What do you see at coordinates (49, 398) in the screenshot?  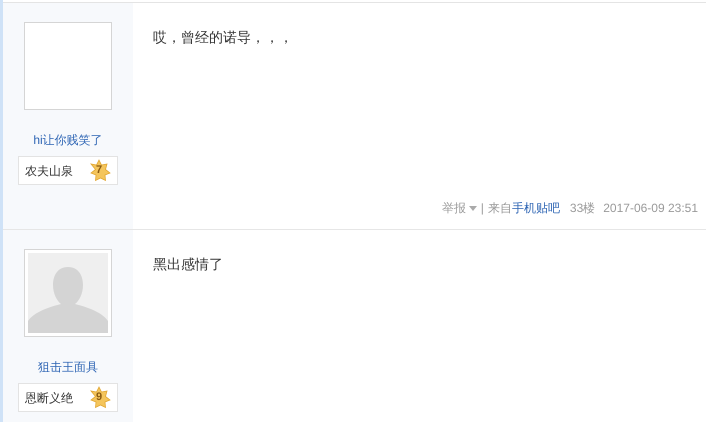 I see `badge-title: 恩断义绝` at bounding box center [49, 398].